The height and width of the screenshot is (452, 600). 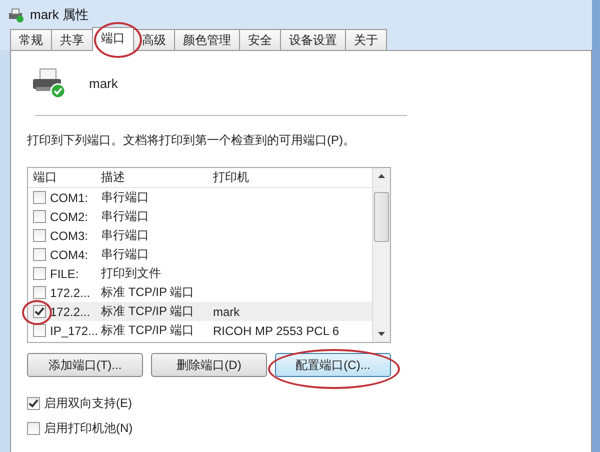 What do you see at coordinates (191, 140) in the screenshot?
I see `instruction-text: 打印到下列端口。文档将打印到第一个检查到的可用端口(P)。` at bounding box center [191, 140].